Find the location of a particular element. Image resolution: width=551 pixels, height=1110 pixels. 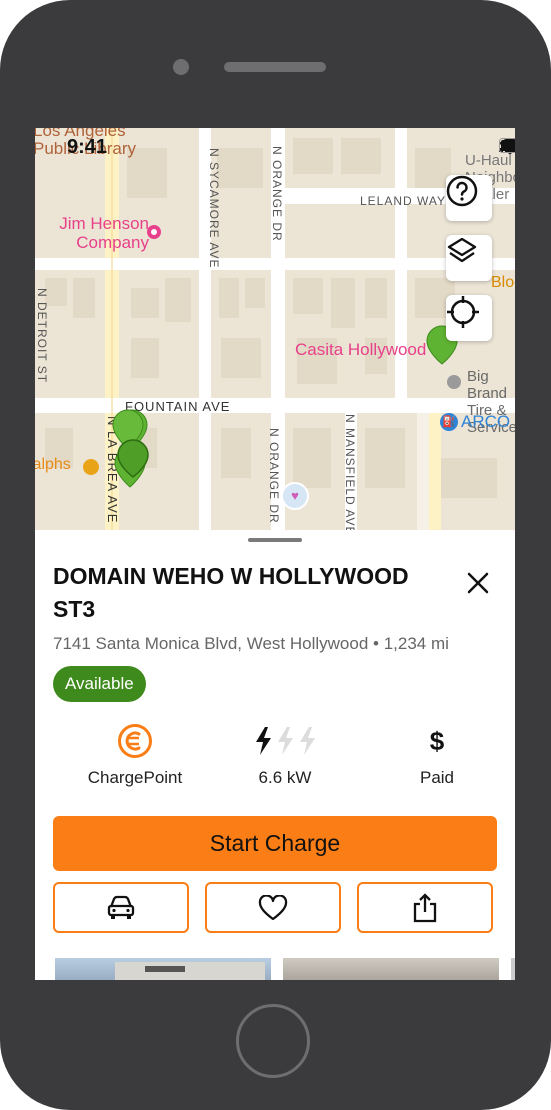

layers-button is located at coordinates (469, 258).